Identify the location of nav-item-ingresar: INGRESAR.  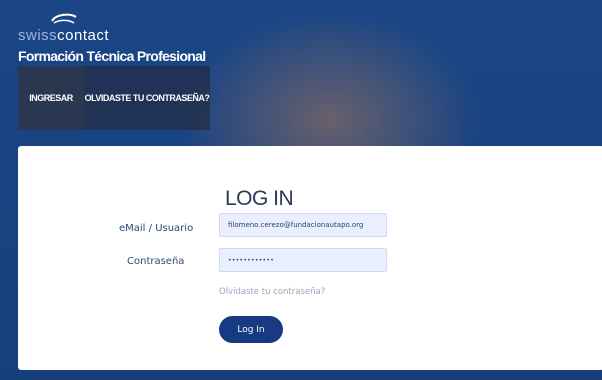
(51, 98).